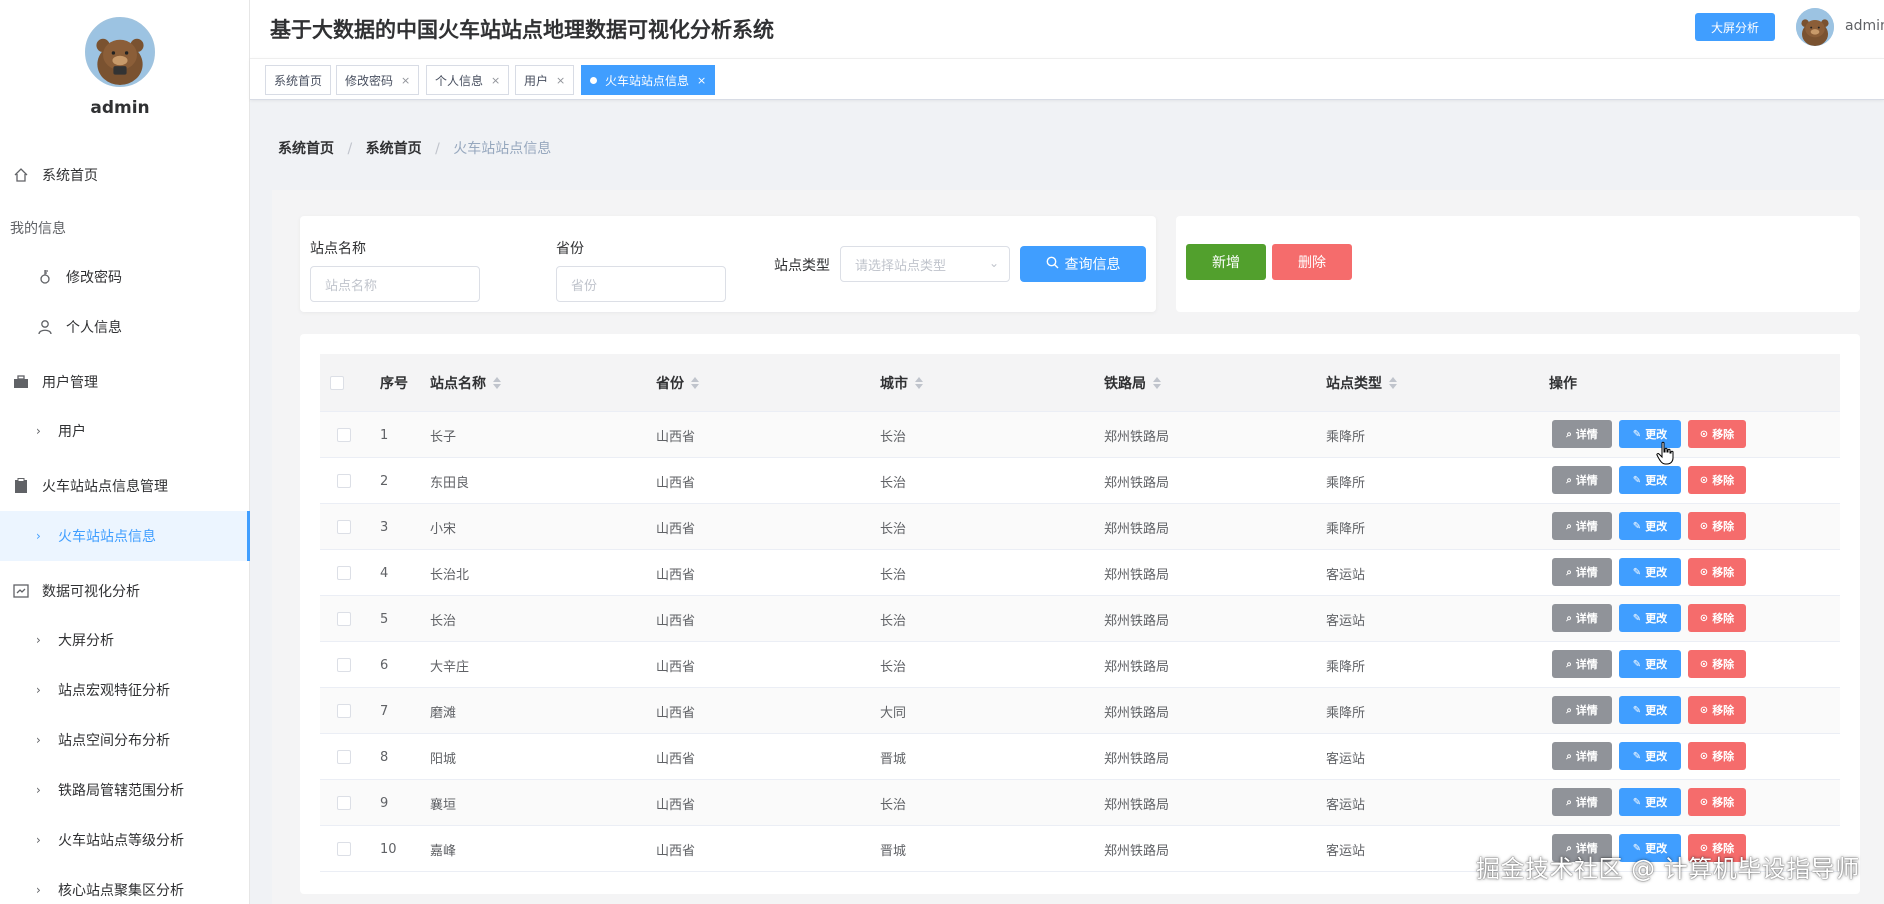 Image resolution: width=1884 pixels, height=904 pixels. I want to click on tab-users: 用户 ×, so click(545, 80).